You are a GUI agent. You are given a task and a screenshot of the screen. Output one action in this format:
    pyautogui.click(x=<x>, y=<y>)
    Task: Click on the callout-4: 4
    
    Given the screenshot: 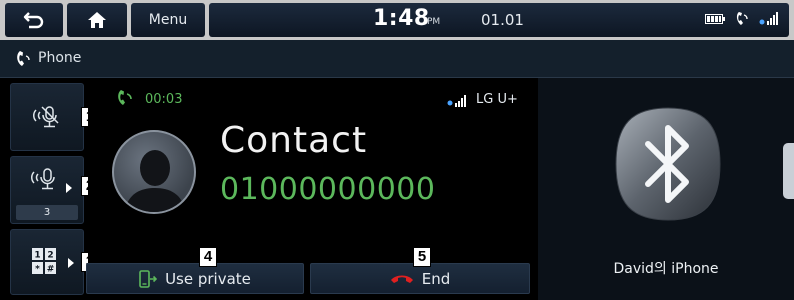 What is the action you would take?
    pyautogui.click(x=208, y=257)
    